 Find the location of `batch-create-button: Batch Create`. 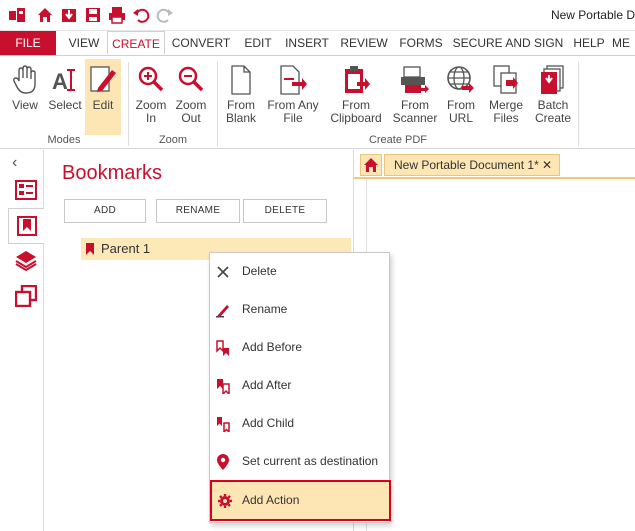

batch-create-button: Batch Create is located at coordinates (553, 95).